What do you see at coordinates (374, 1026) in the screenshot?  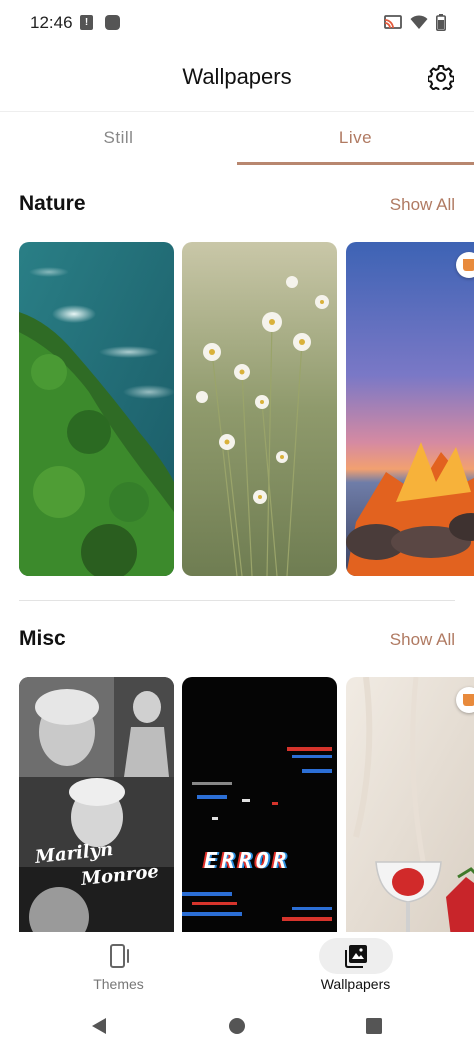 I see `recents-icon` at bounding box center [374, 1026].